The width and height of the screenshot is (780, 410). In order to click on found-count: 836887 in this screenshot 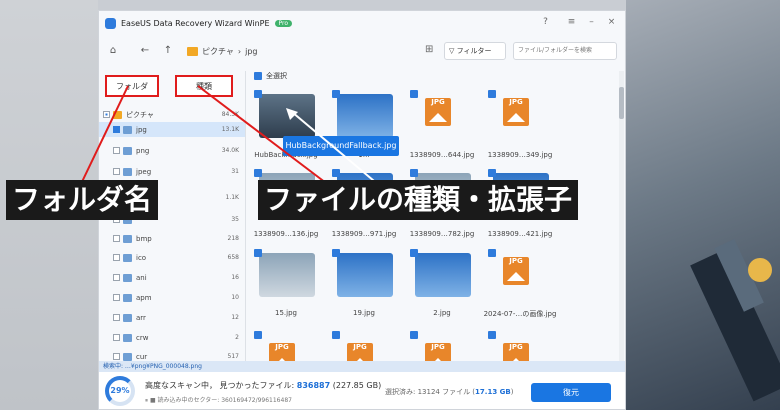, I will do `click(313, 385)`.